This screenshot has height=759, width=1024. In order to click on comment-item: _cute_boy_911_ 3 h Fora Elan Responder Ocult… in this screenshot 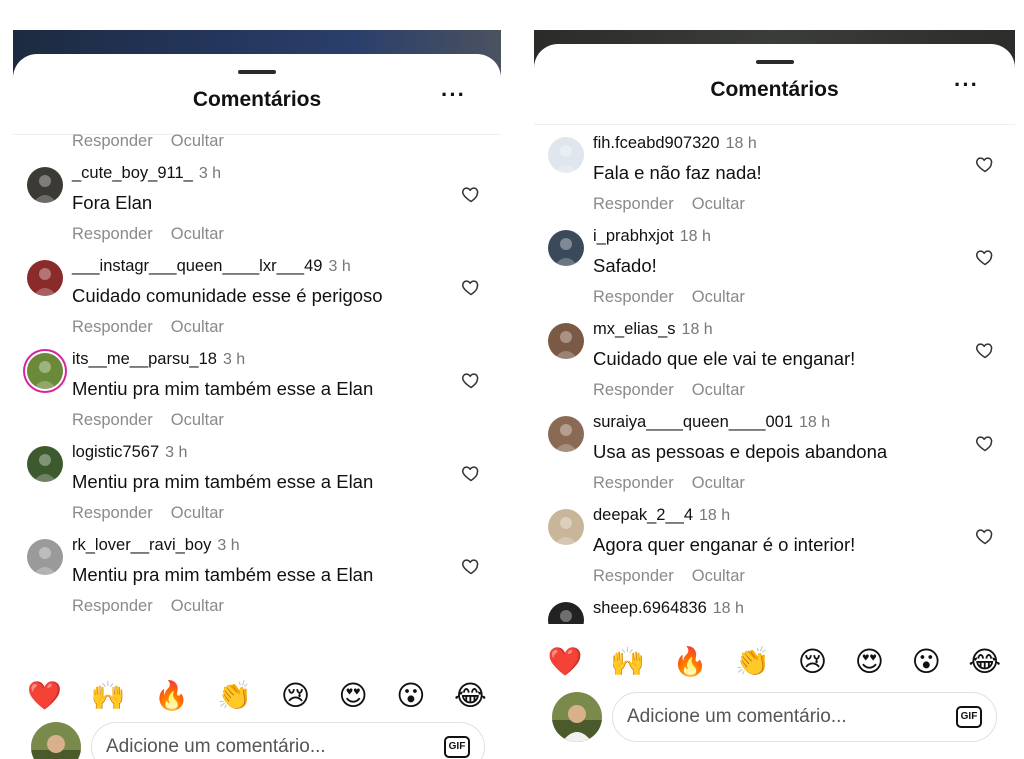, I will do `click(257, 208)`.